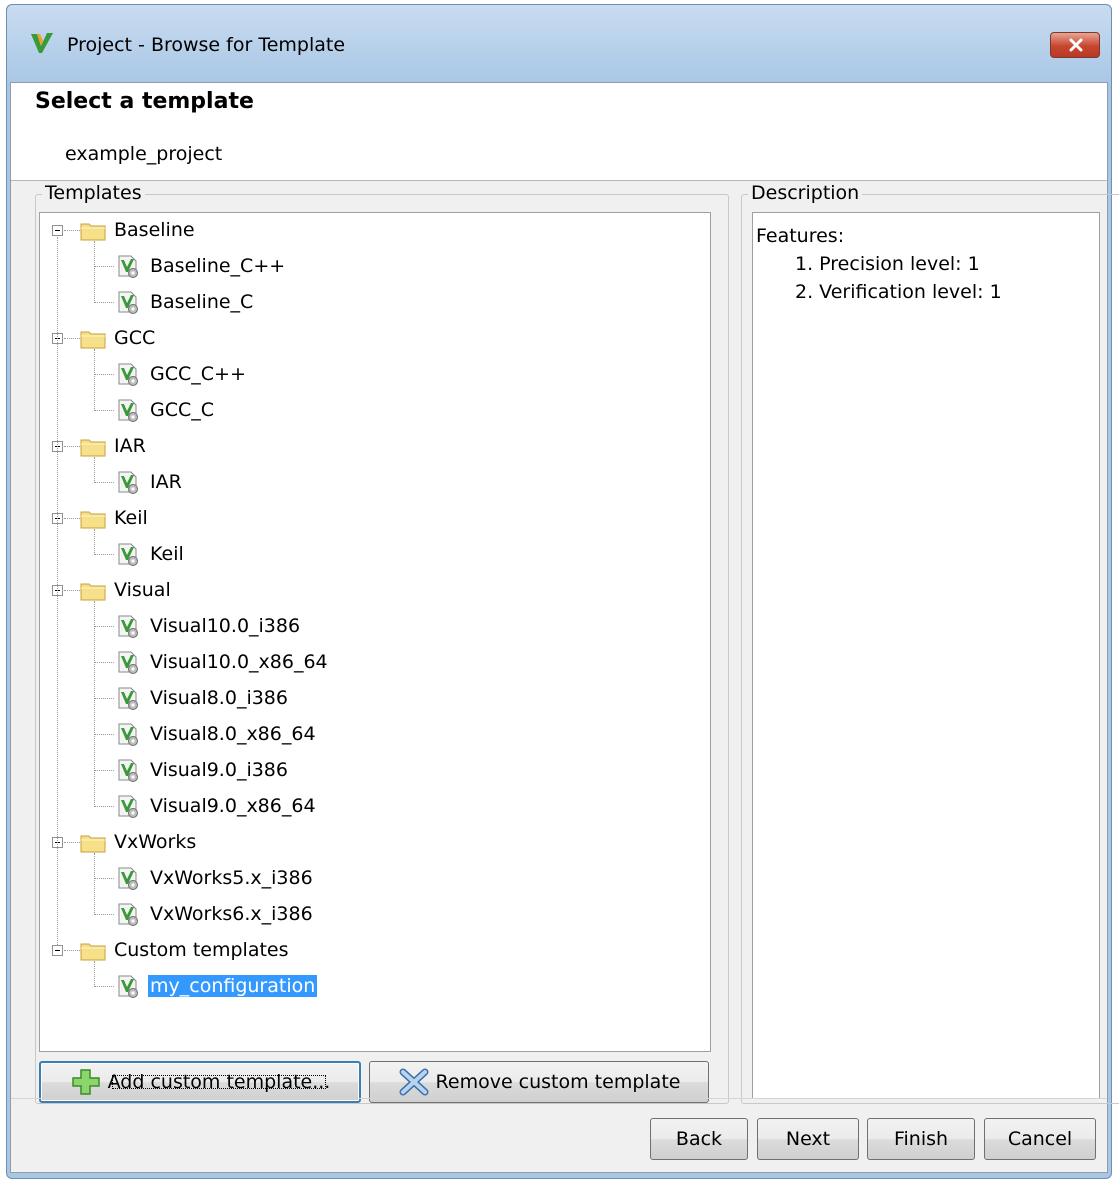 The height and width of the screenshot is (1183, 1119). I want to click on next-button: Next, so click(808, 1139).